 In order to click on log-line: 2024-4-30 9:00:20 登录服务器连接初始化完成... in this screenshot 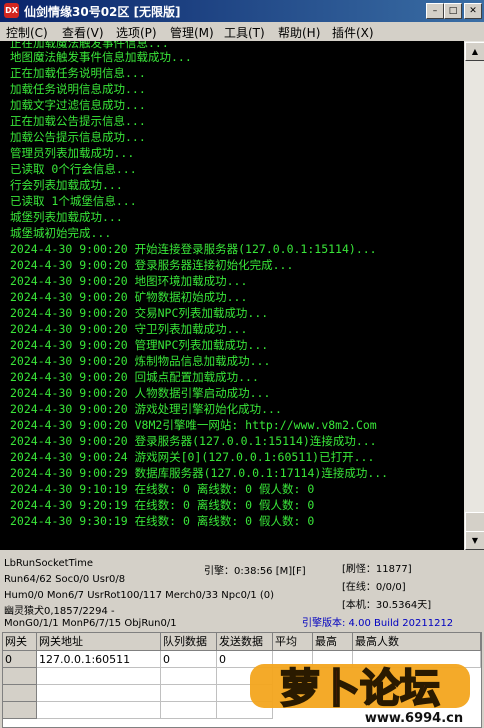, I will do `click(152, 265)`.